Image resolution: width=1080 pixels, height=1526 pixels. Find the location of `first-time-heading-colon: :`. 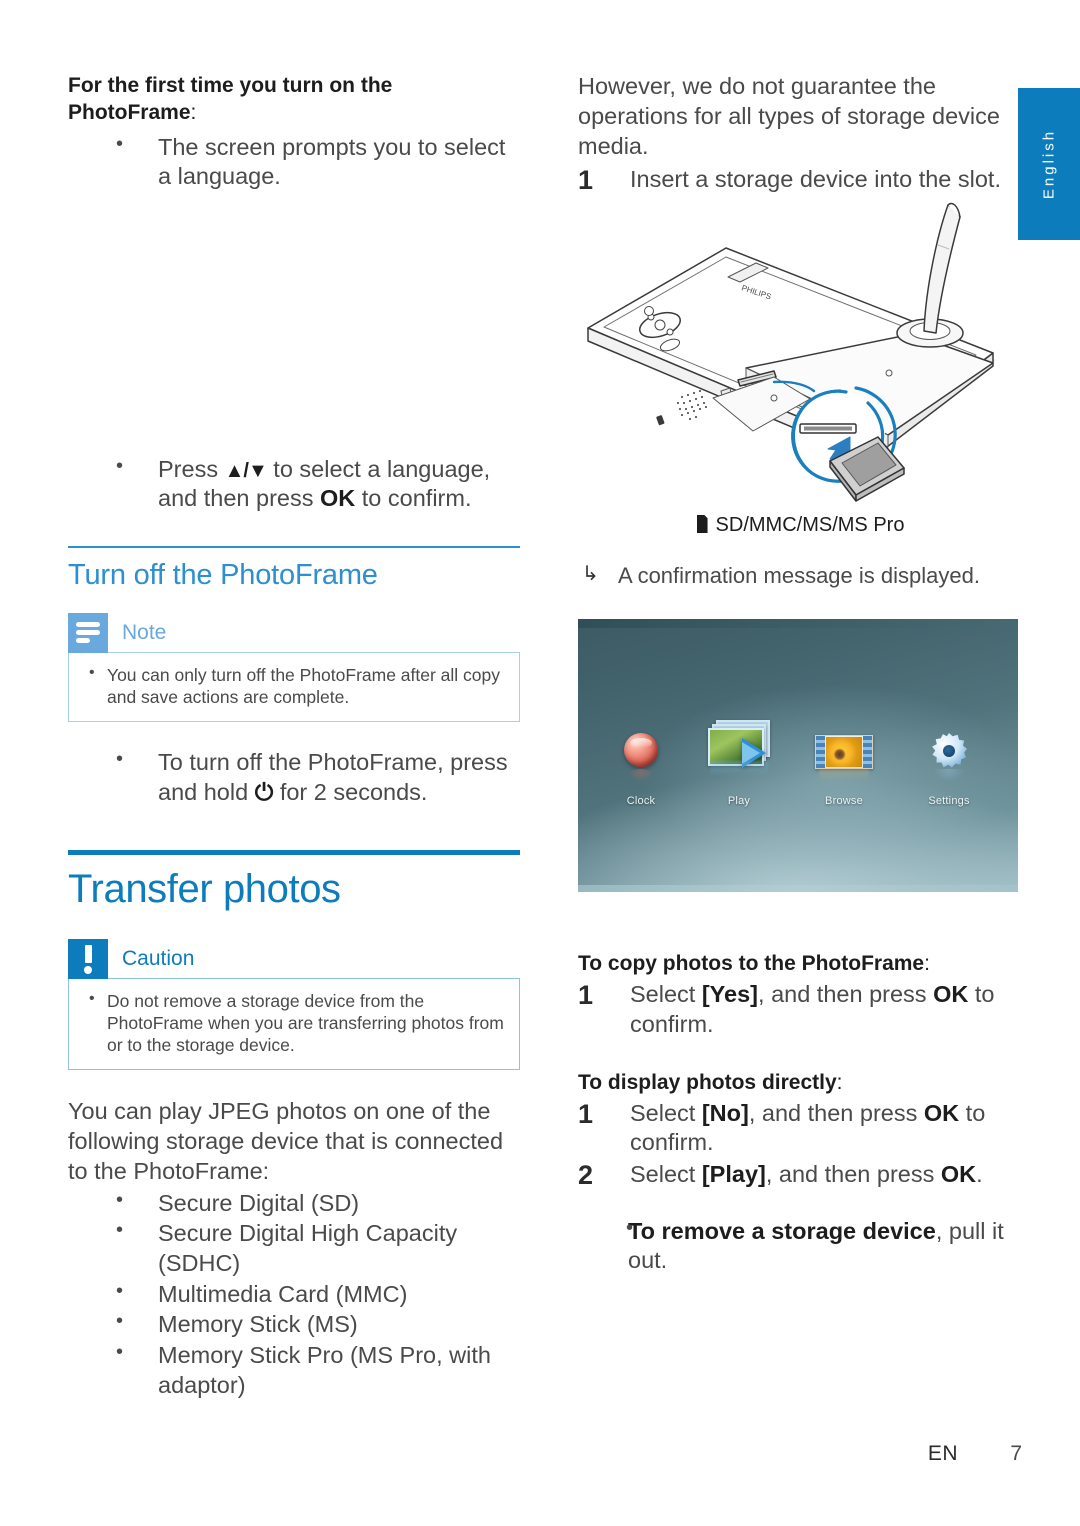

first-time-heading-colon: : is located at coordinates (193, 113).